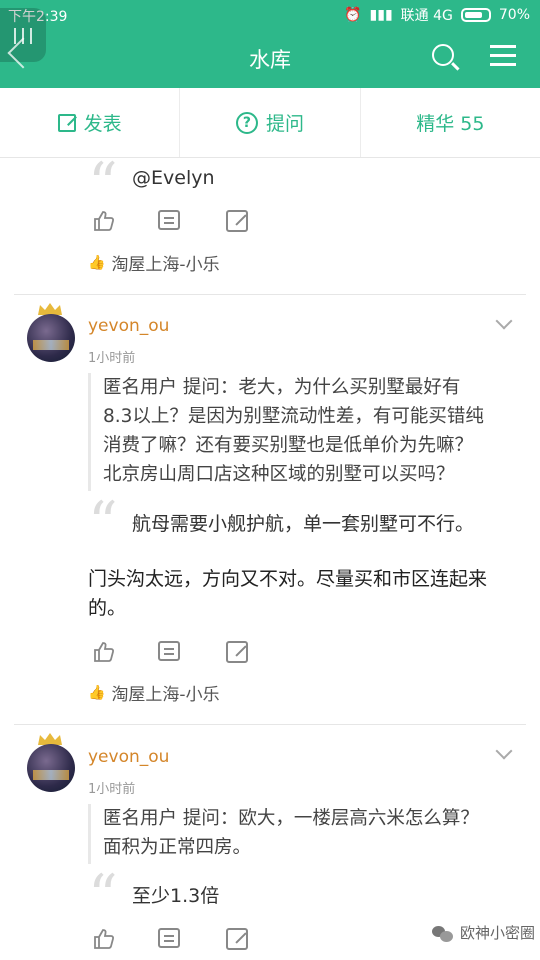 Image resolution: width=540 pixels, height=960 pixels. I want to click on tab-featured-label: 精华 55, so click(450, 124).